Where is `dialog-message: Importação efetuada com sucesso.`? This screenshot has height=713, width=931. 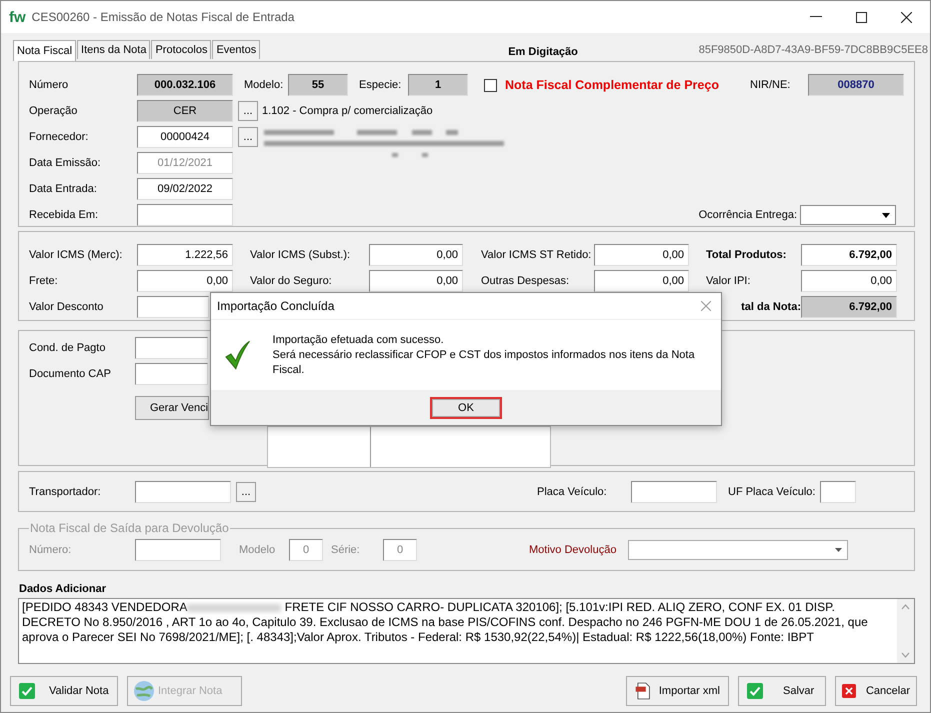
dialog-message: Importação efetuada com sucesso. is located at coordinates (358, 340).